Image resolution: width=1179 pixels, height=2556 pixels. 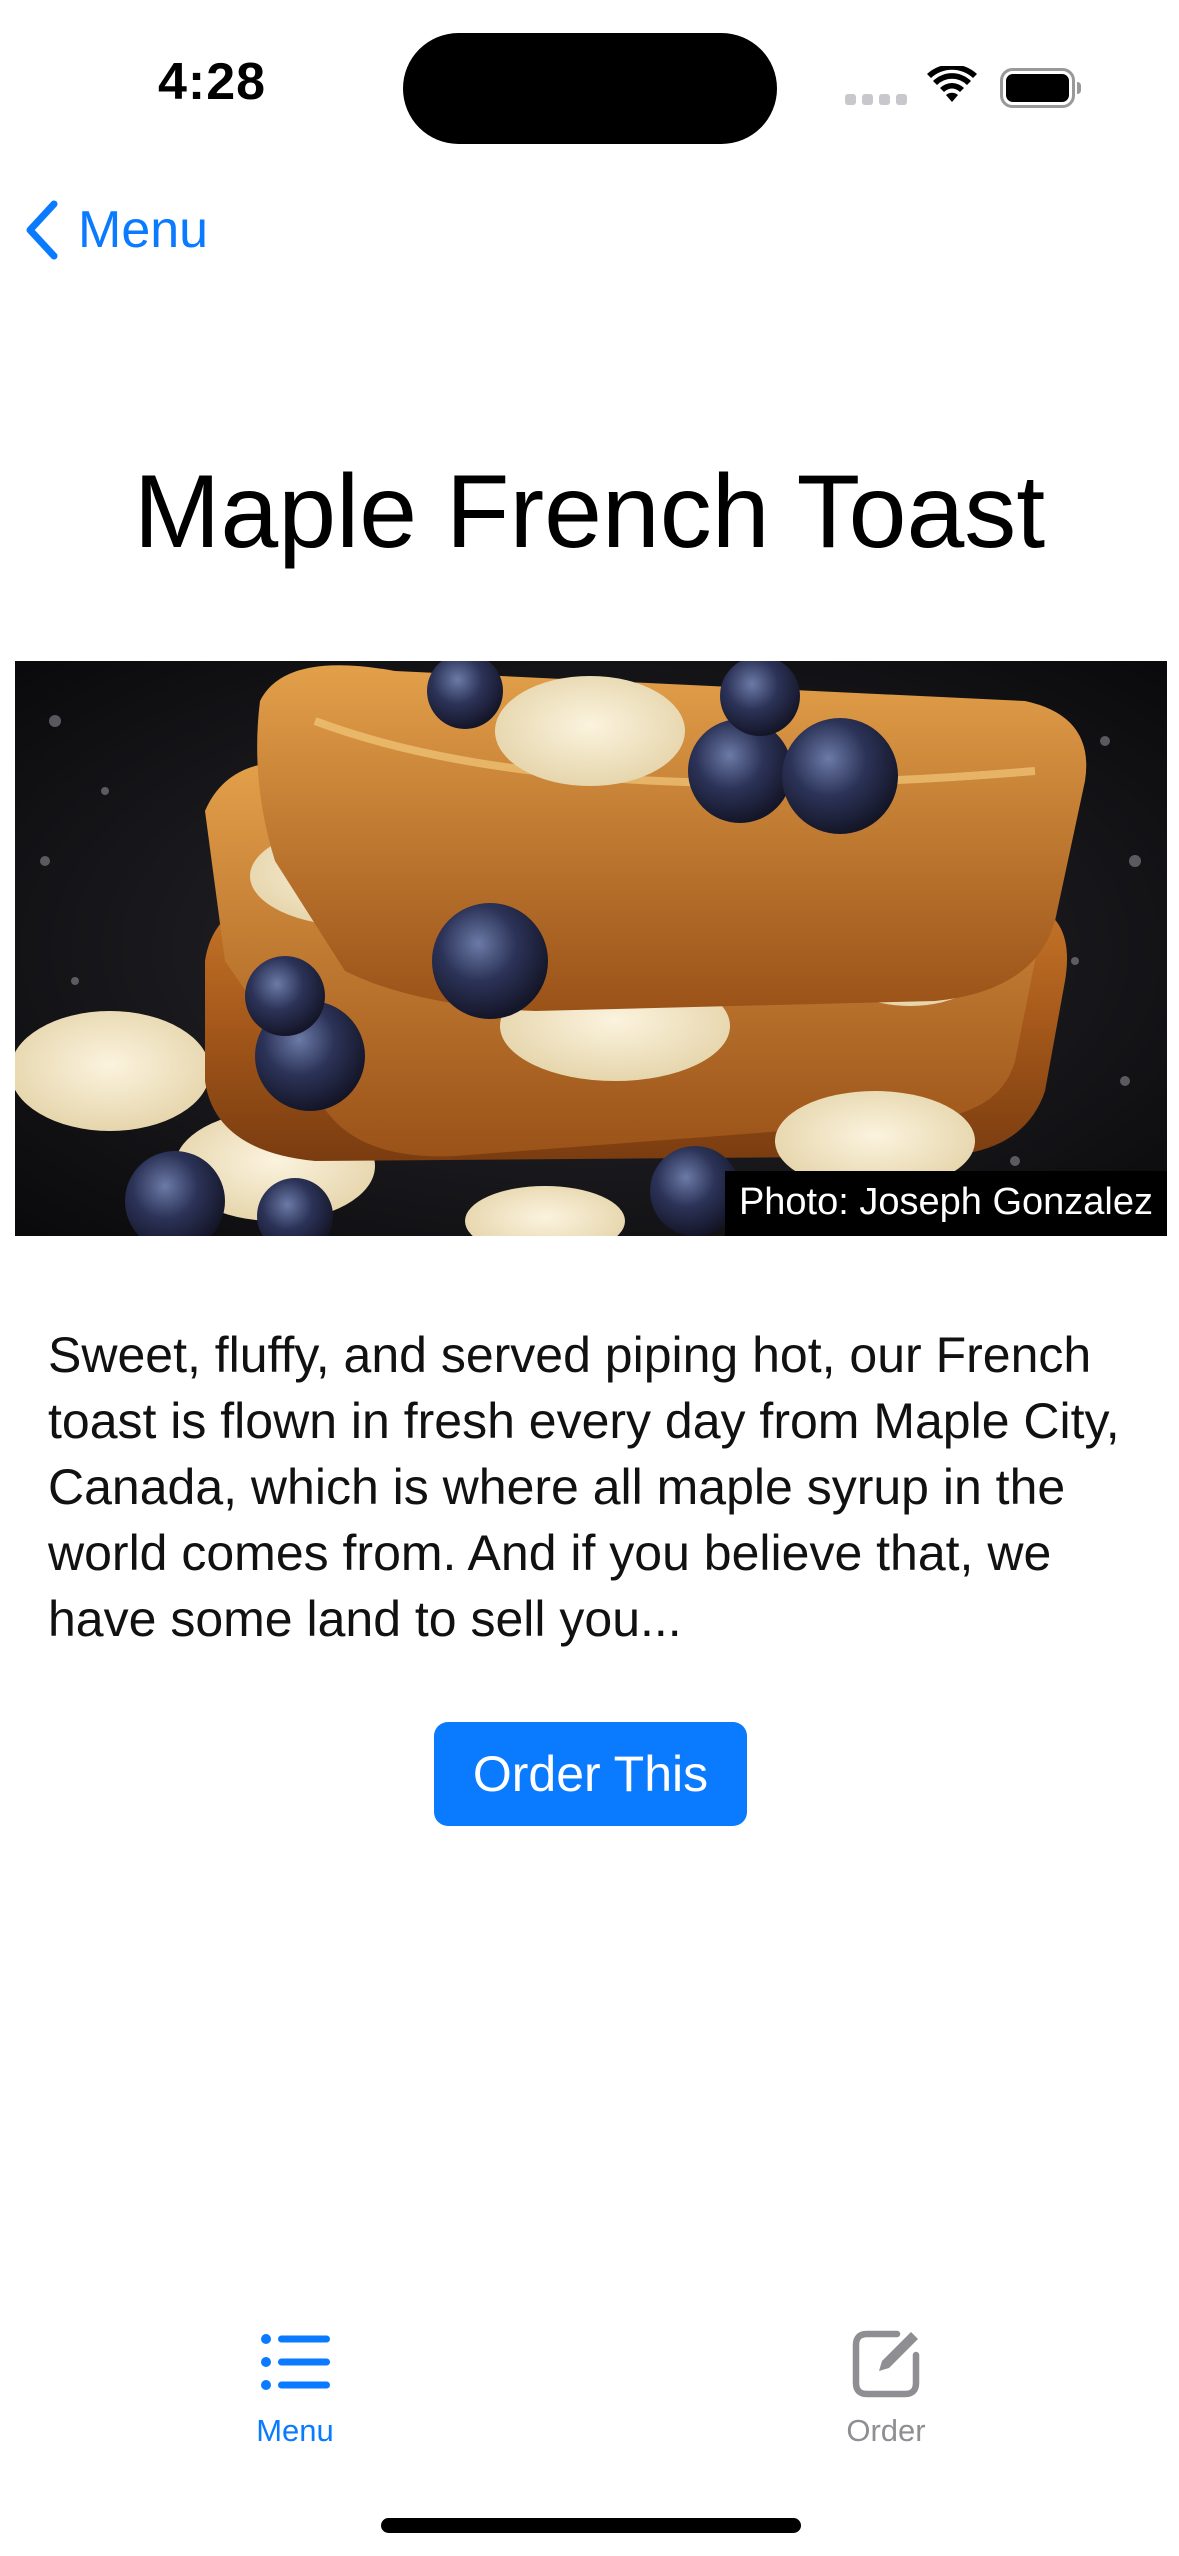 I want to click on back-button-label: Menu, so click(x=143, y=230).